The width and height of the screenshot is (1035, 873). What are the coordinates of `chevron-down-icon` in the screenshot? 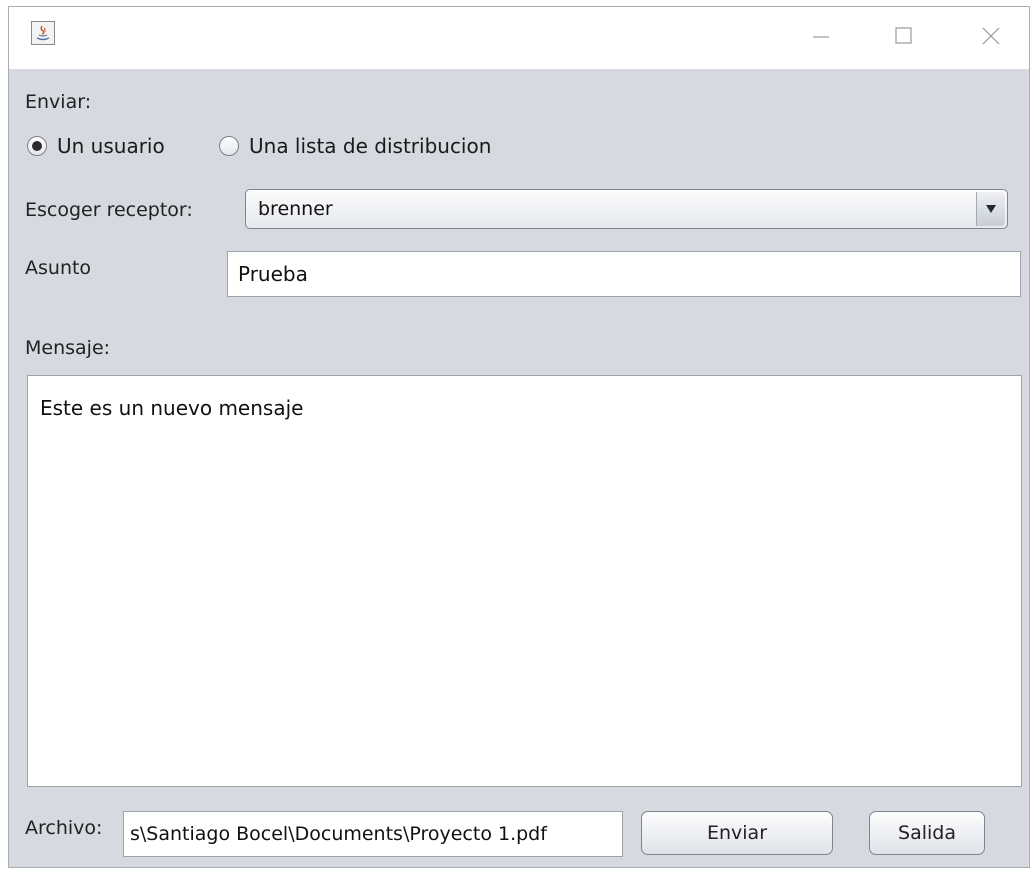 It's located at (991, 209).